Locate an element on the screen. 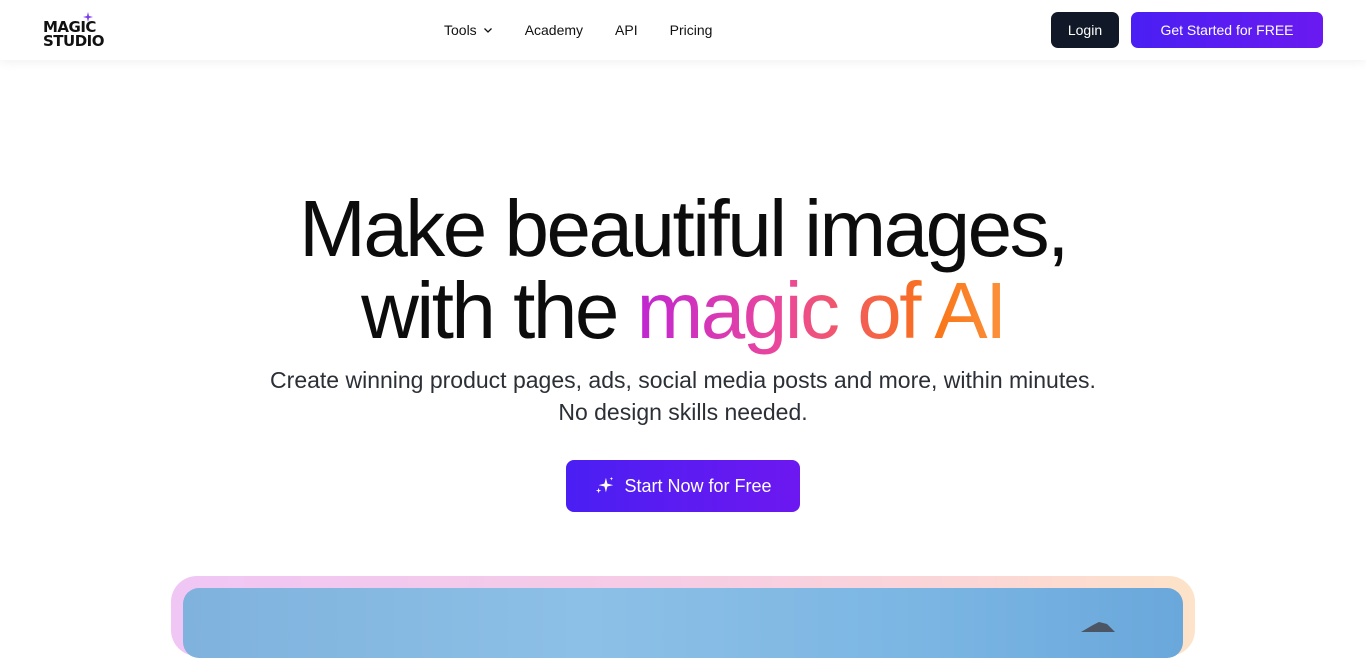 The width and height of the screenshot is (1366, 658). nav-item-api-label: API is located at coordinates (626, 30).